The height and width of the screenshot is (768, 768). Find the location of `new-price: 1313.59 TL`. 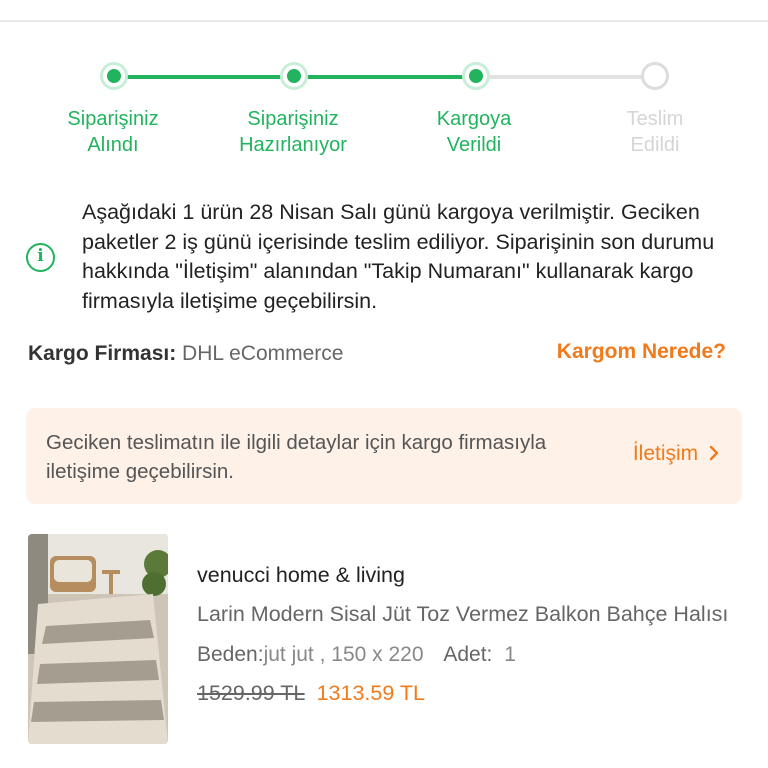

new-price: 1313.59 TL is located at coordinates (370, 693).